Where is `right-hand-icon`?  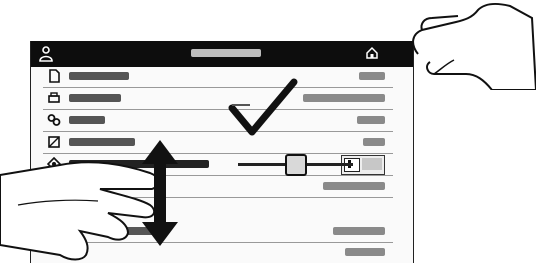 right-hand-icon is located at coordinates (474, 46).